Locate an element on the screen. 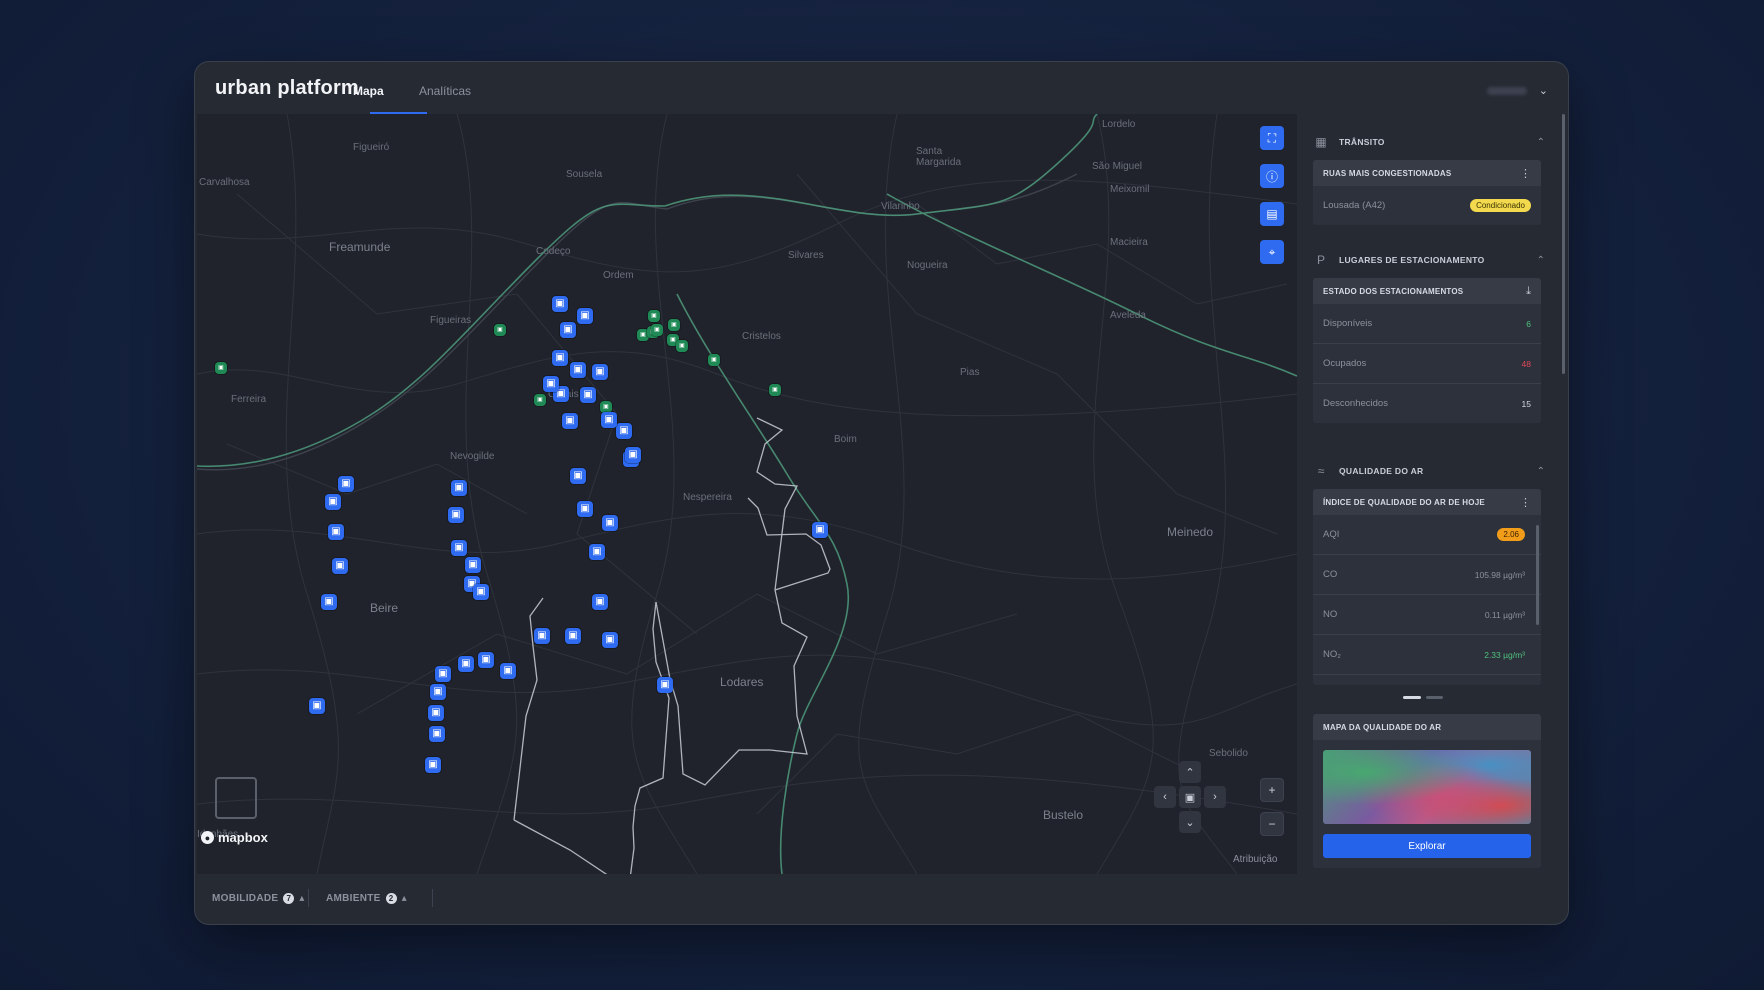 This screenshot has width=1764, height=990. parking-icon: ▣ is located at coordinates (500, 330).